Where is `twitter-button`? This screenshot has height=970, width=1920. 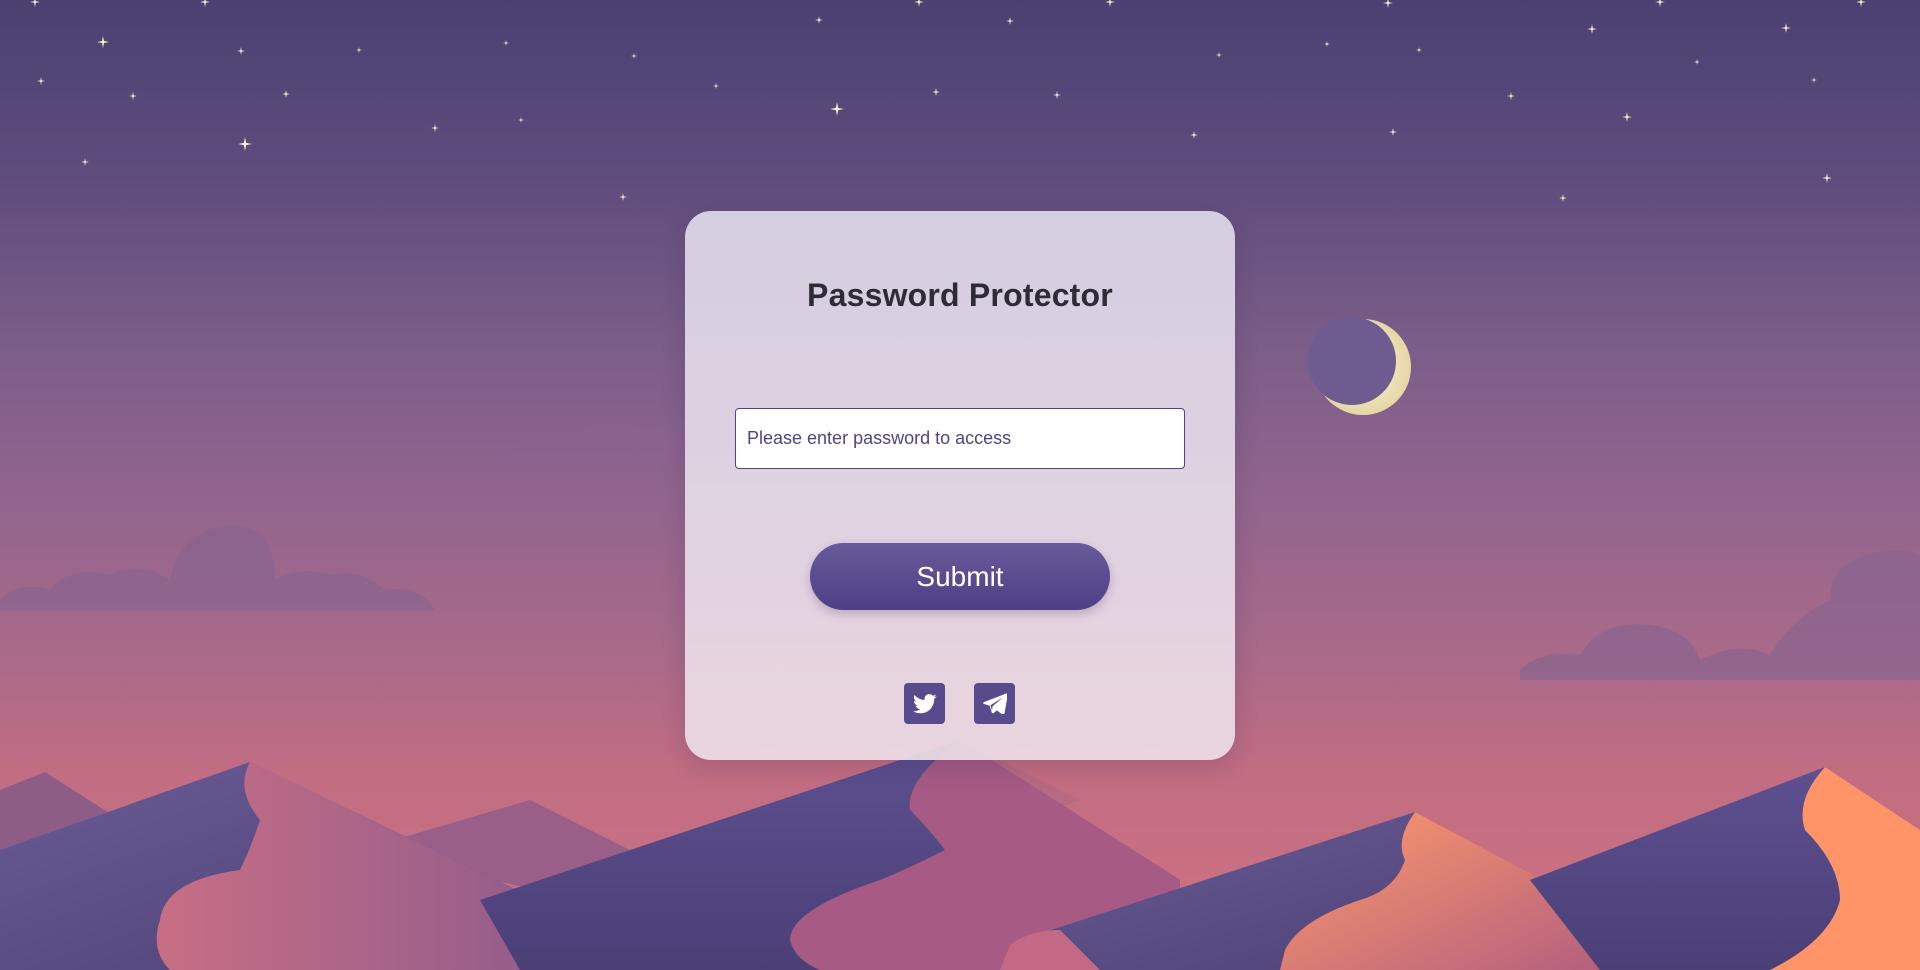
twitter-button is located at coordinates (924, 703).